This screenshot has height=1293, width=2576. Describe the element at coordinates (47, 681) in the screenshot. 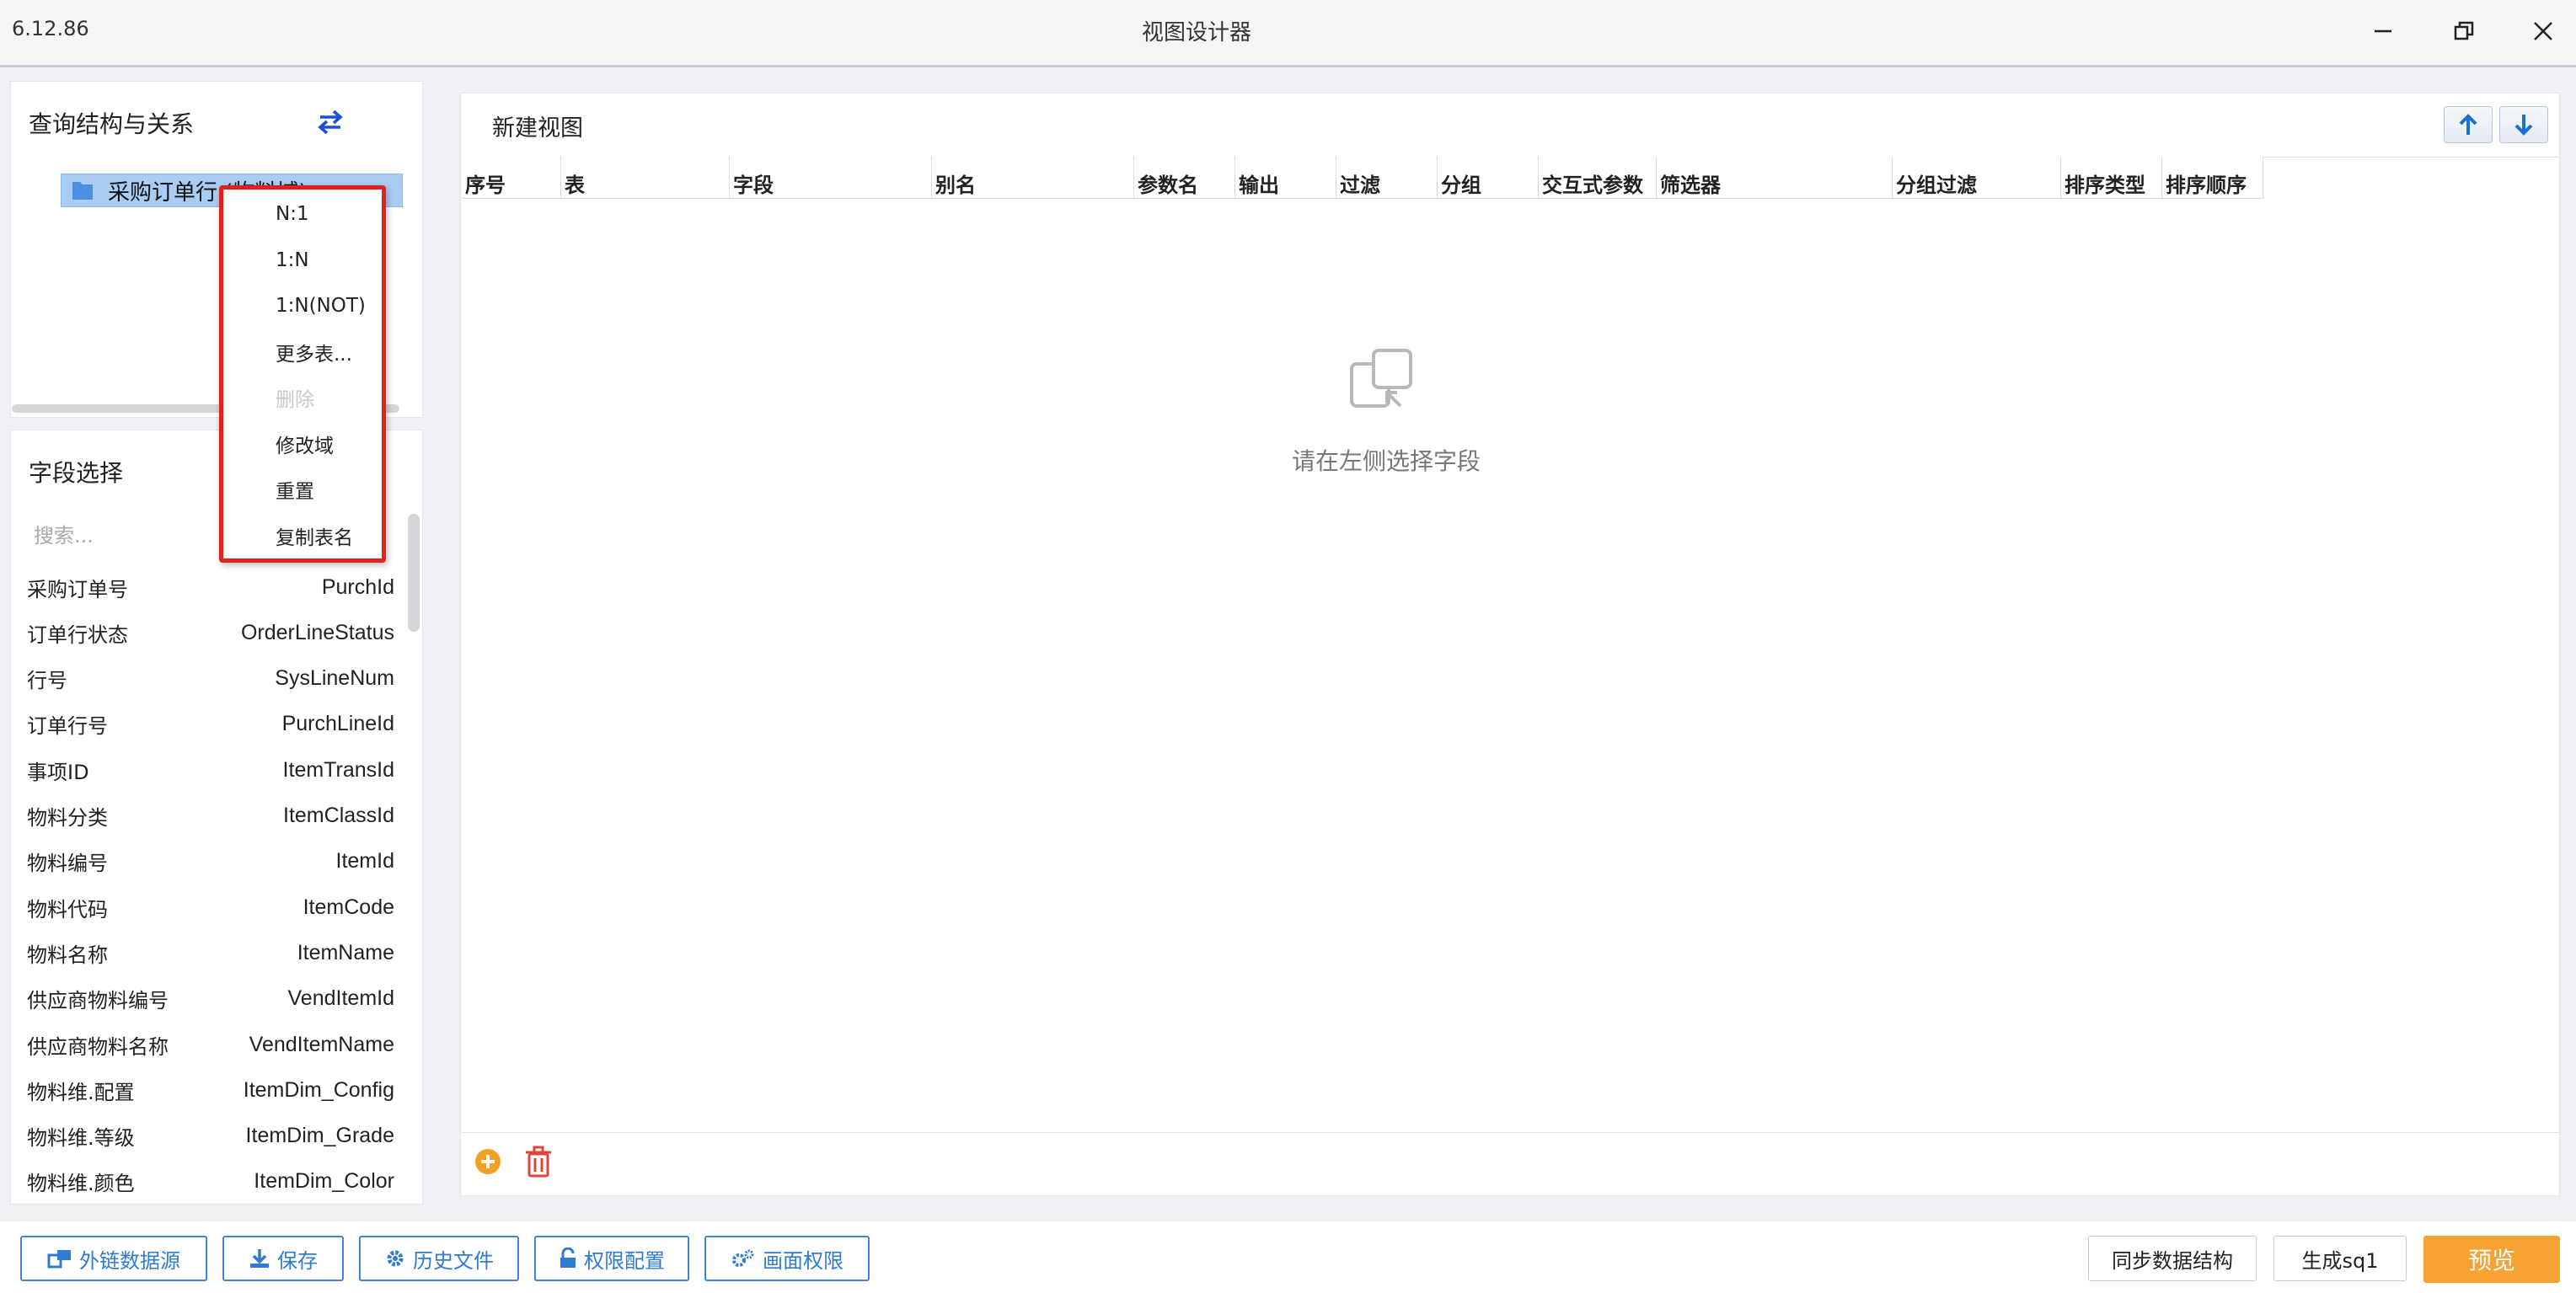

I see `field-label: 行号` at that location.